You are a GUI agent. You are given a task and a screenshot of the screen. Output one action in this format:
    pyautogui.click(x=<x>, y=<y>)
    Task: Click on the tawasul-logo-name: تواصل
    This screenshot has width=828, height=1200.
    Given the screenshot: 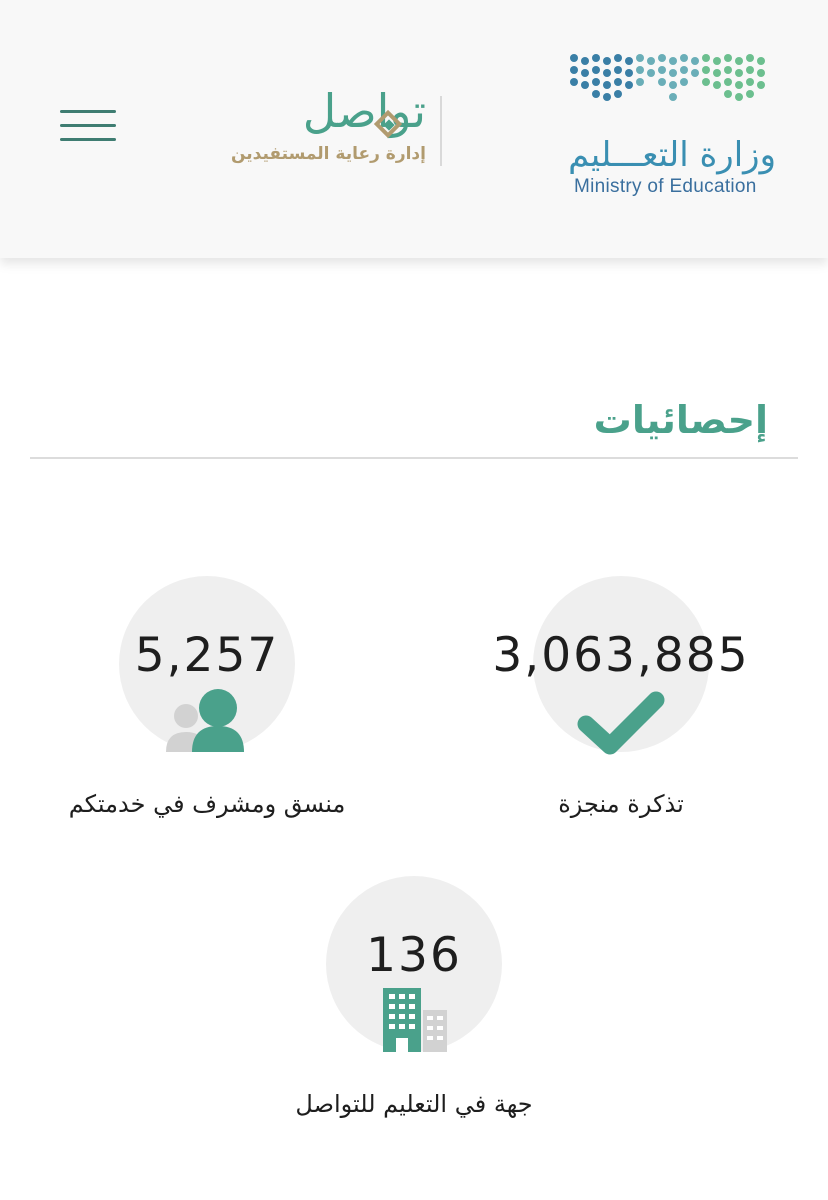 What is the action you would take?
    pyautogui.click(x=364, y=111)
    